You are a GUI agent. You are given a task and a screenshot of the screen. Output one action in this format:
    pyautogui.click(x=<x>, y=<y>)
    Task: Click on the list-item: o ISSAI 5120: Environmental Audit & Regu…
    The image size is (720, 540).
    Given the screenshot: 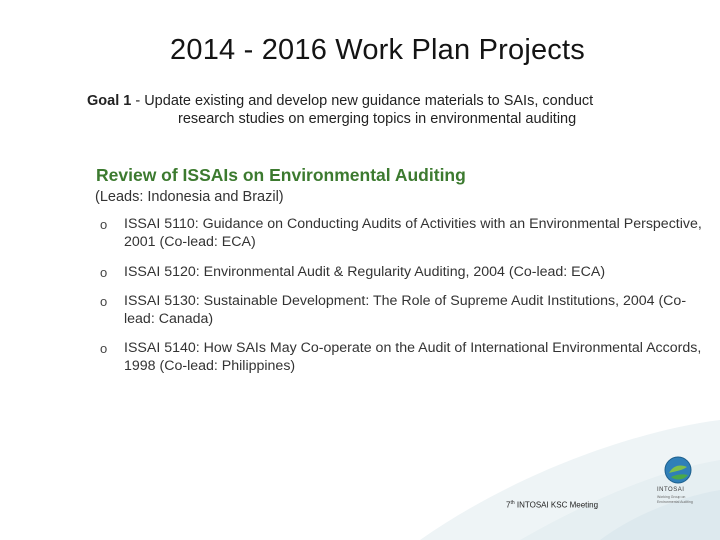 What is the action you would take?
    pyautogui.click(x=410, y=272)
    